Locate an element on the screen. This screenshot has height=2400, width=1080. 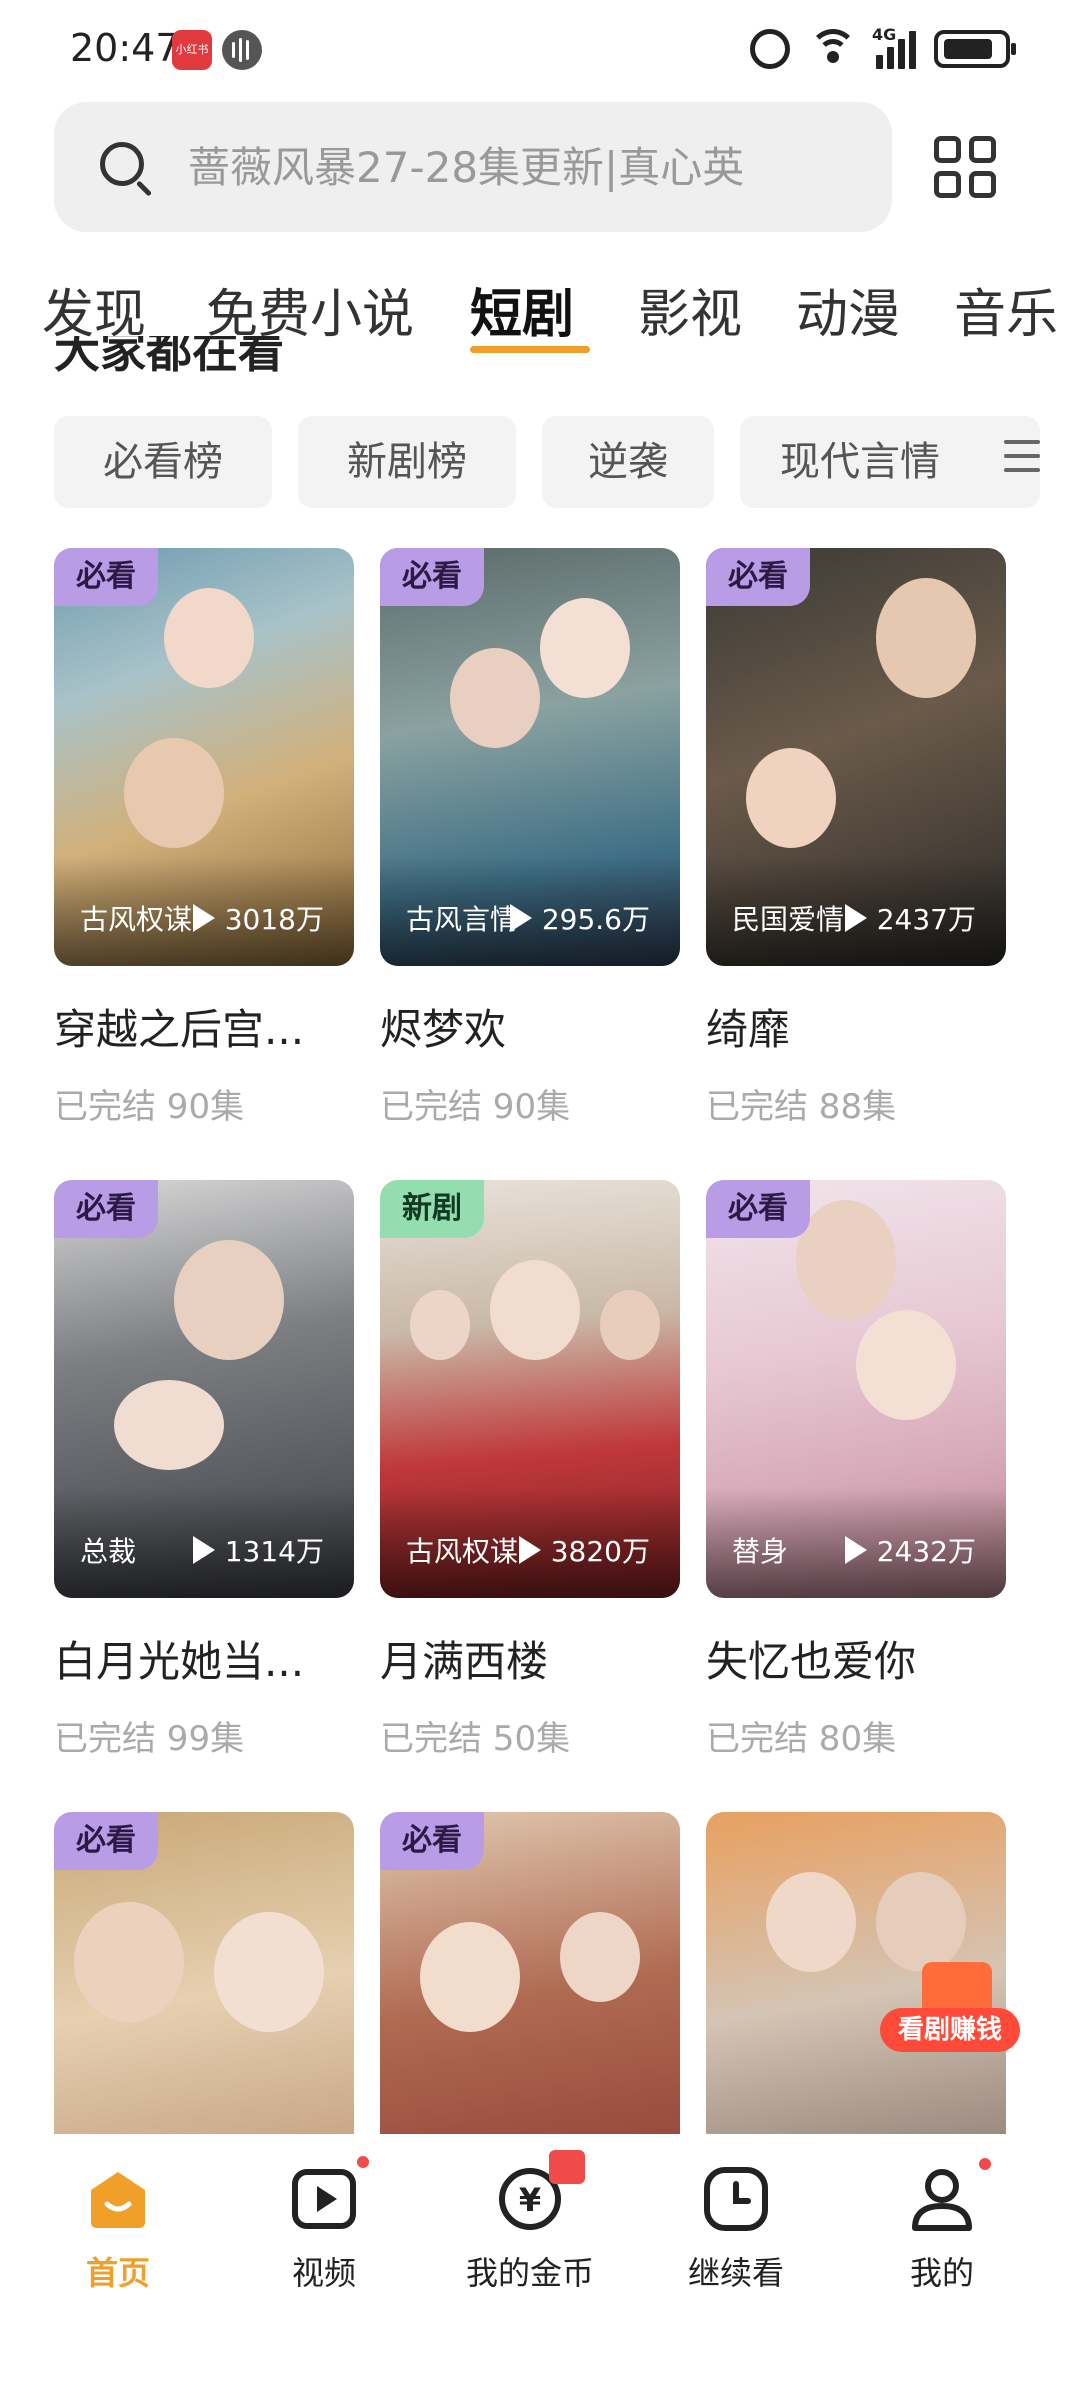
network-type: 4G is located at coordinates (884, 34).